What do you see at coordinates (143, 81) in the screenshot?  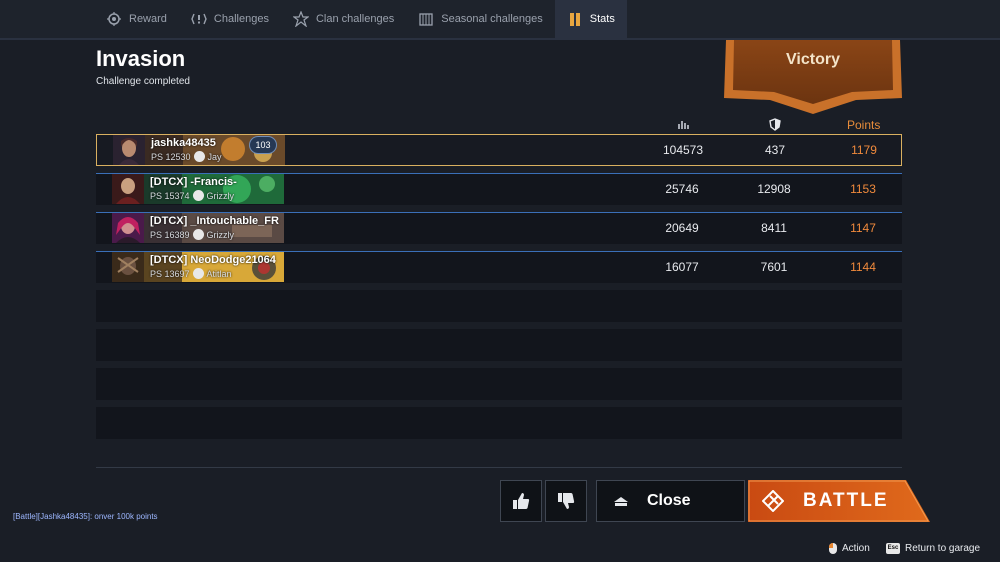 I see `page-subtitle: Challenge completed` at bounding box center [143, 81].